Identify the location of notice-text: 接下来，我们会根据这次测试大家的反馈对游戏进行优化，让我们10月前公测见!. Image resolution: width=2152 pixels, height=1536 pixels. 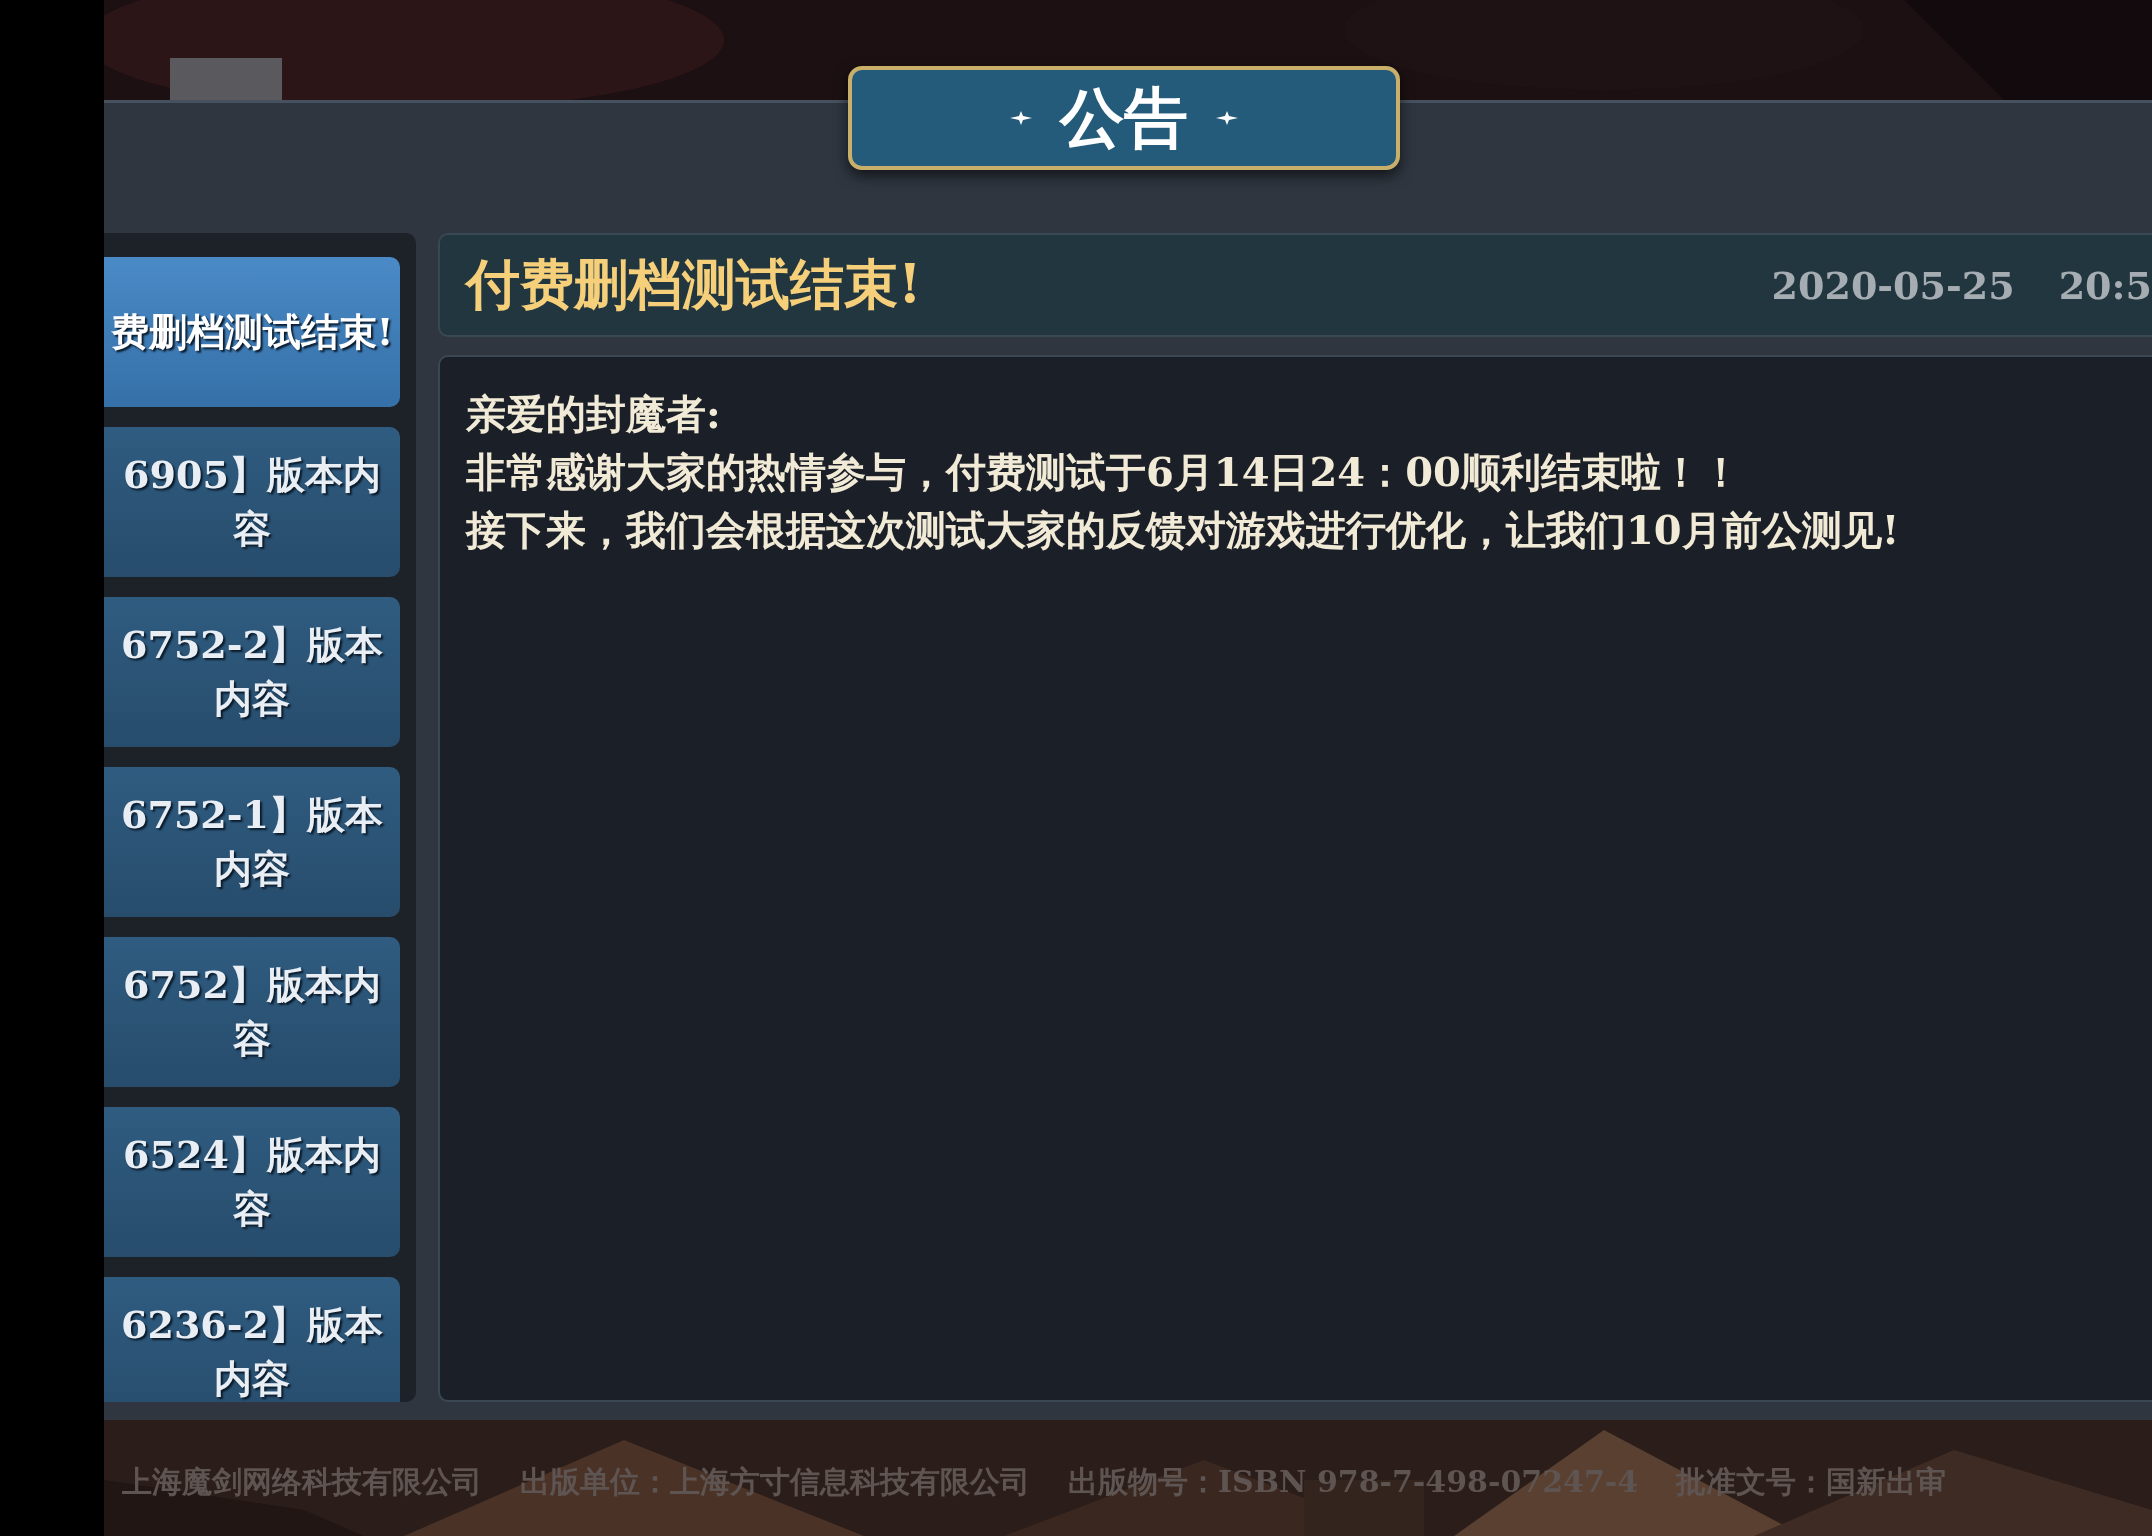
(1183, 530).